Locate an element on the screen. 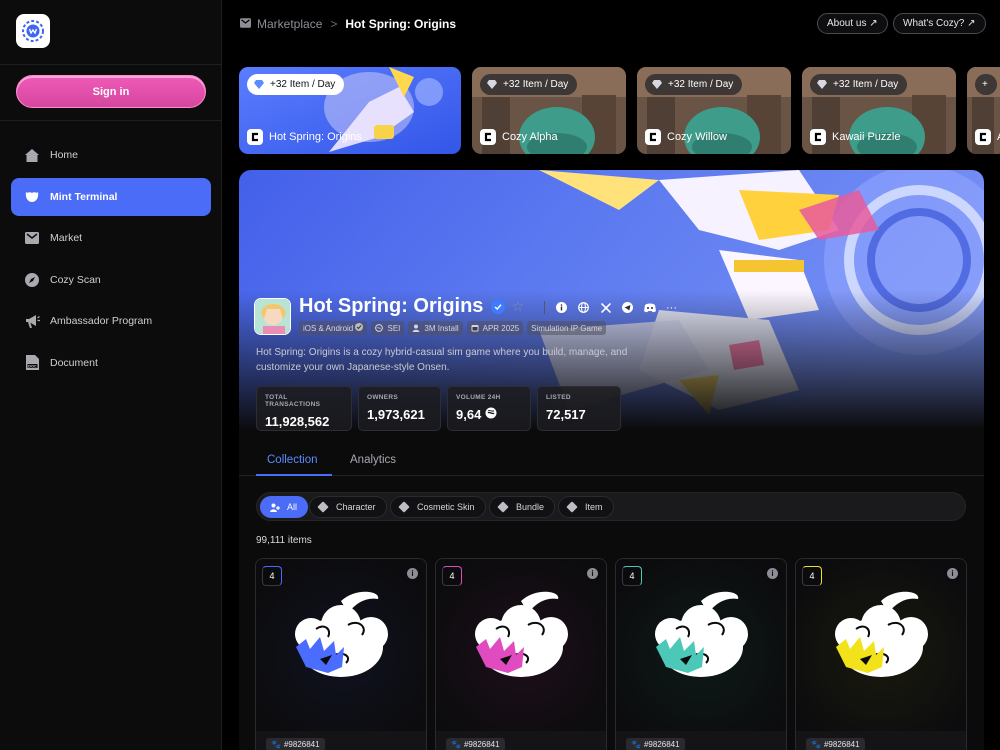  stat-total-transactions: TOTAL TRANSACTIONS 11,928,562 is located at coordinates (304, 408).